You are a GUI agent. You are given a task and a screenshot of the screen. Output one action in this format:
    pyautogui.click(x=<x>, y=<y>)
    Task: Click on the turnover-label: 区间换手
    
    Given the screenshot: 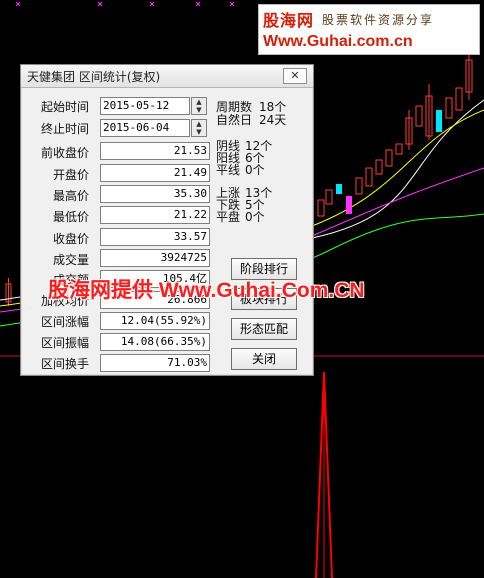 What is the action you would take?
    pyautogui.click(x=64, y=364)
    